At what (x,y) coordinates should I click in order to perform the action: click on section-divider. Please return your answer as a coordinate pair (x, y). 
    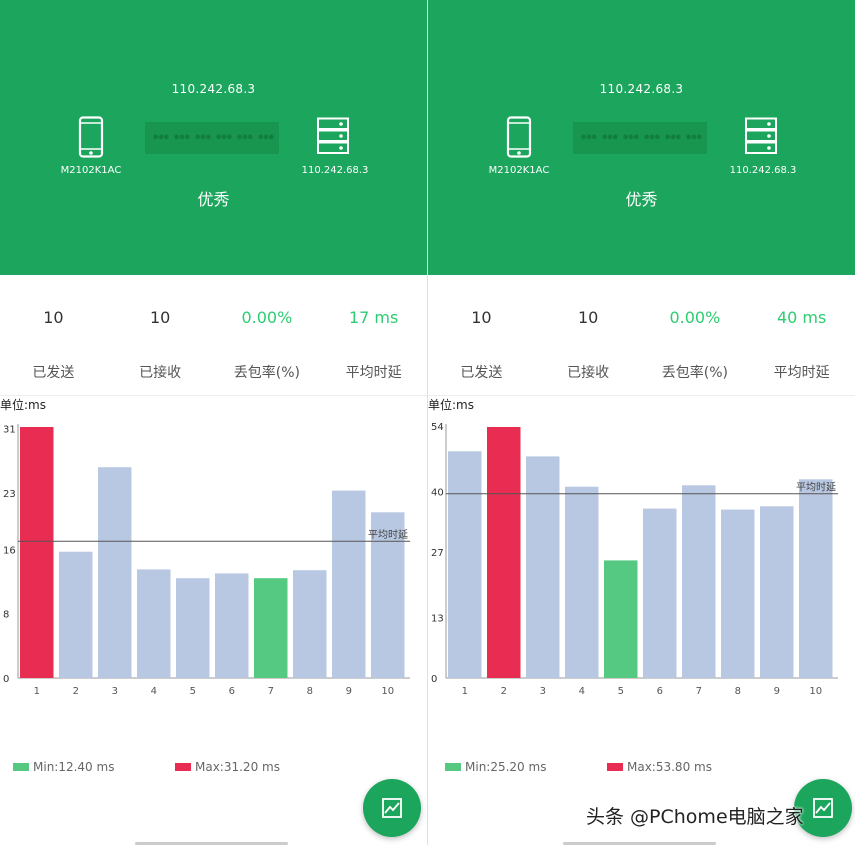
    Looking at the image, I should click on (641, 395).